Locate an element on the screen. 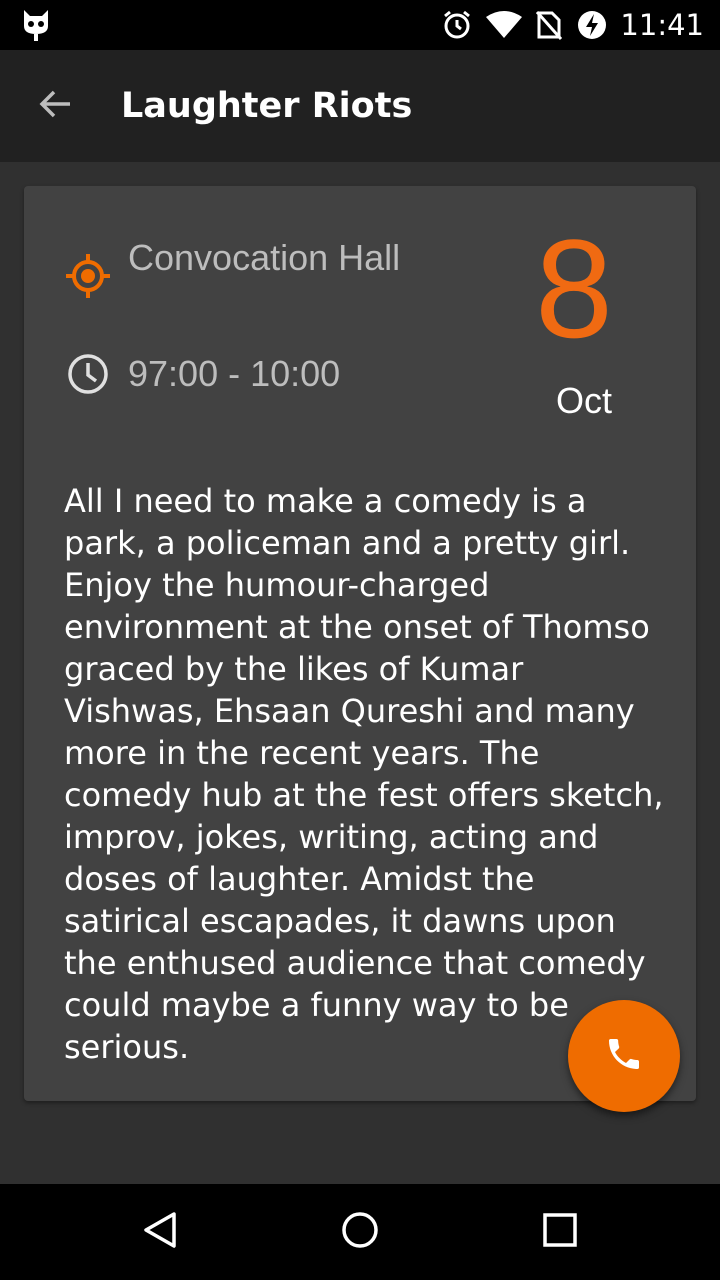 The width and height of the screenshot is (720, 1280). alarm-icon is located at coordinates (457, 25).